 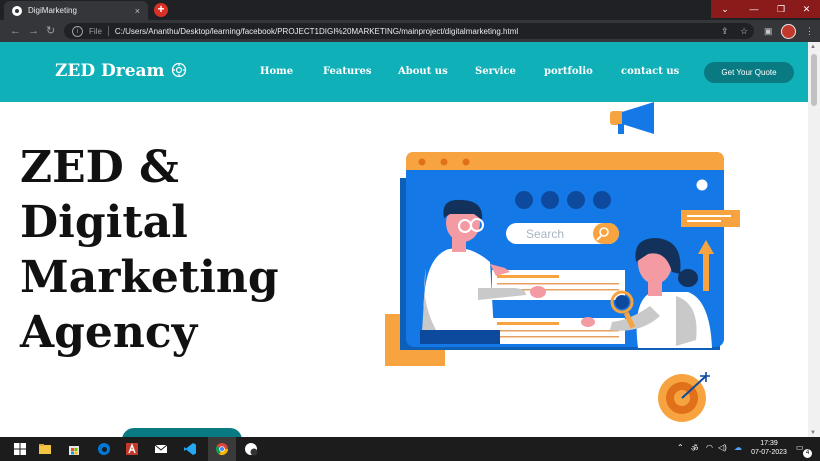 What do you see at coordinates (45, 449) in the screenshot?
I see `file-explorer-icon` at bounding box center [45, 449].